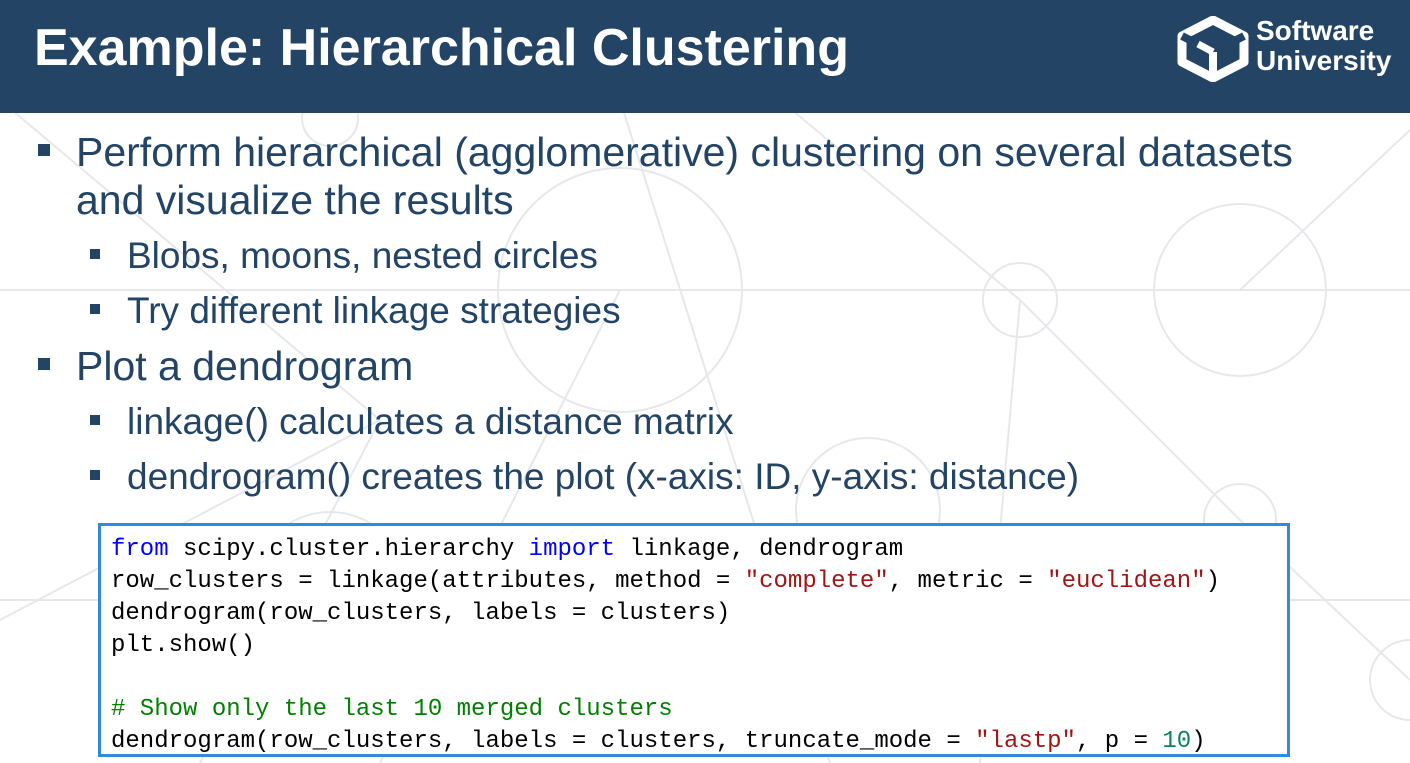  Describe the element at coordinates (183, 645) in the screenshot. I see `code-line-show: plt.show()` at that location.